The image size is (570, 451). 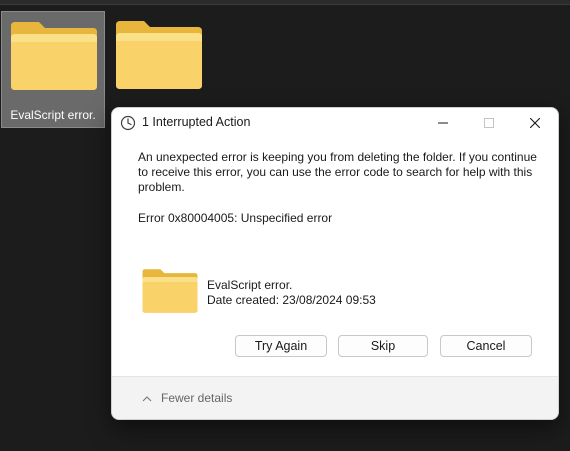 I want to click on item-name: EvalScript error., so click(x=250, y=285).